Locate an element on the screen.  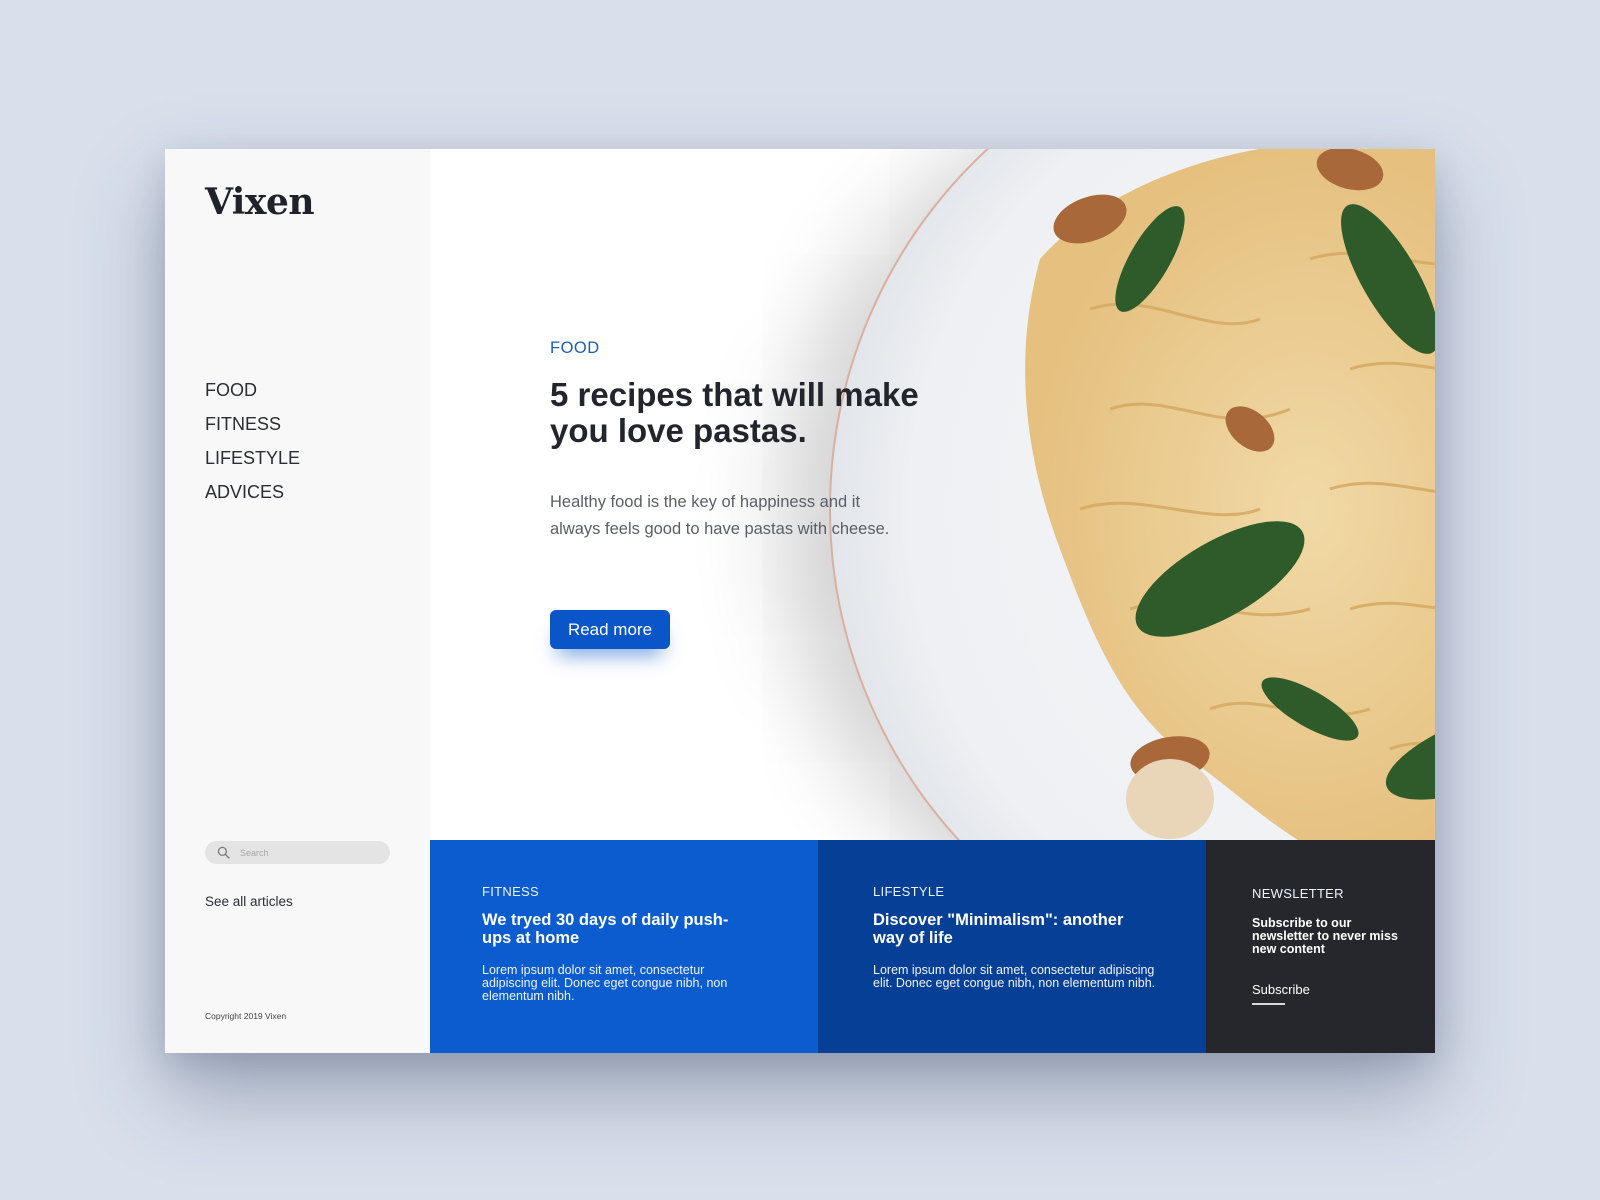
nav-item-lifestyle: LIFESTYLE is located at coordinates (252, 458).